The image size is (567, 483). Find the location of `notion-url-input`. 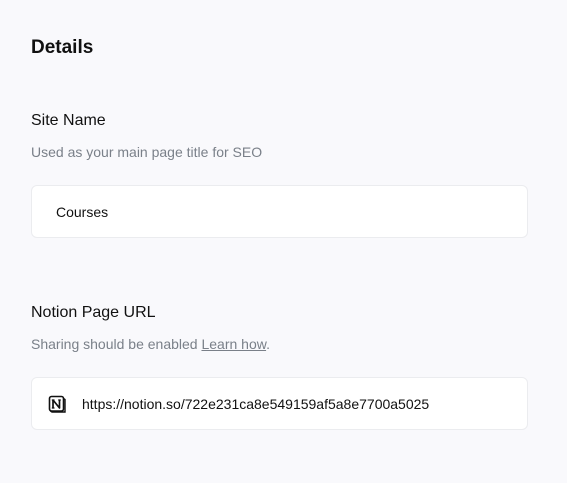

notion-url-input is located at coordinates (292, 403).